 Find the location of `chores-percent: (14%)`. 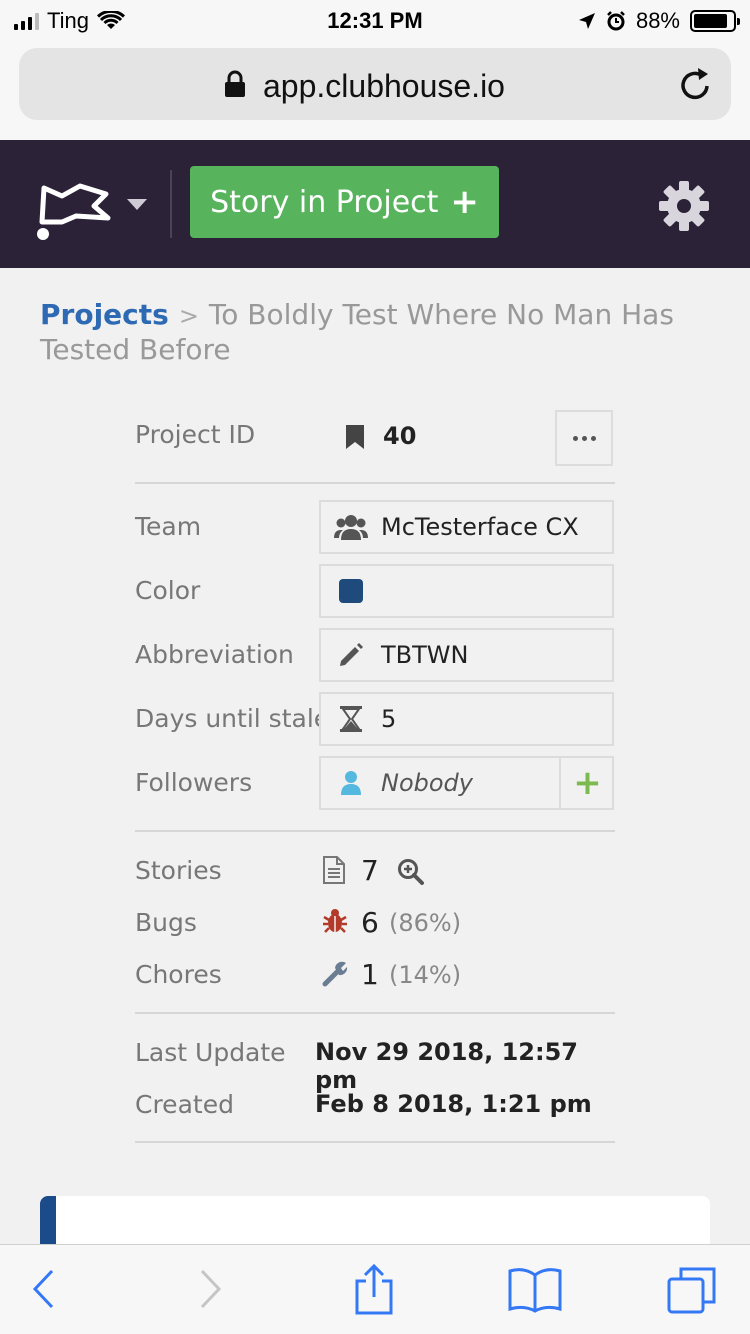

chores-percent: (14%) is located at coordinates (425, 975).